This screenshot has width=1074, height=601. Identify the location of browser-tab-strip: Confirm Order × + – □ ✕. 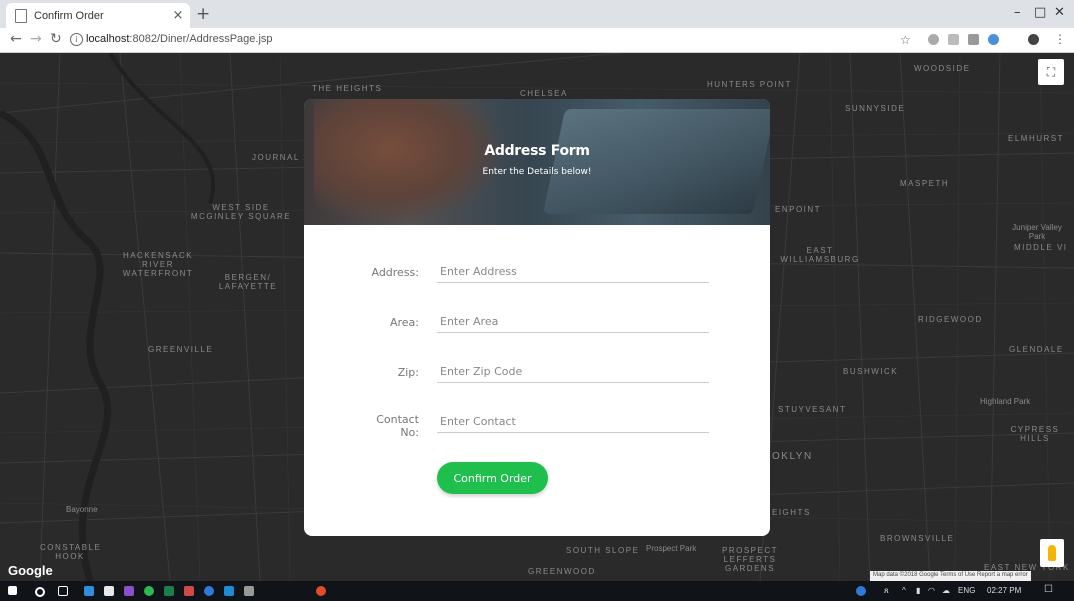
(537, 14).